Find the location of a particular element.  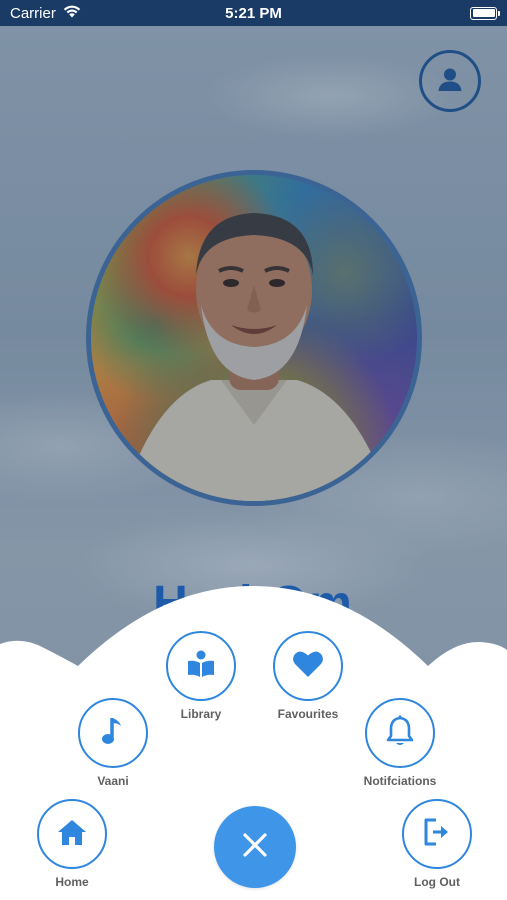

library-button is located at coordinates (201, 666).